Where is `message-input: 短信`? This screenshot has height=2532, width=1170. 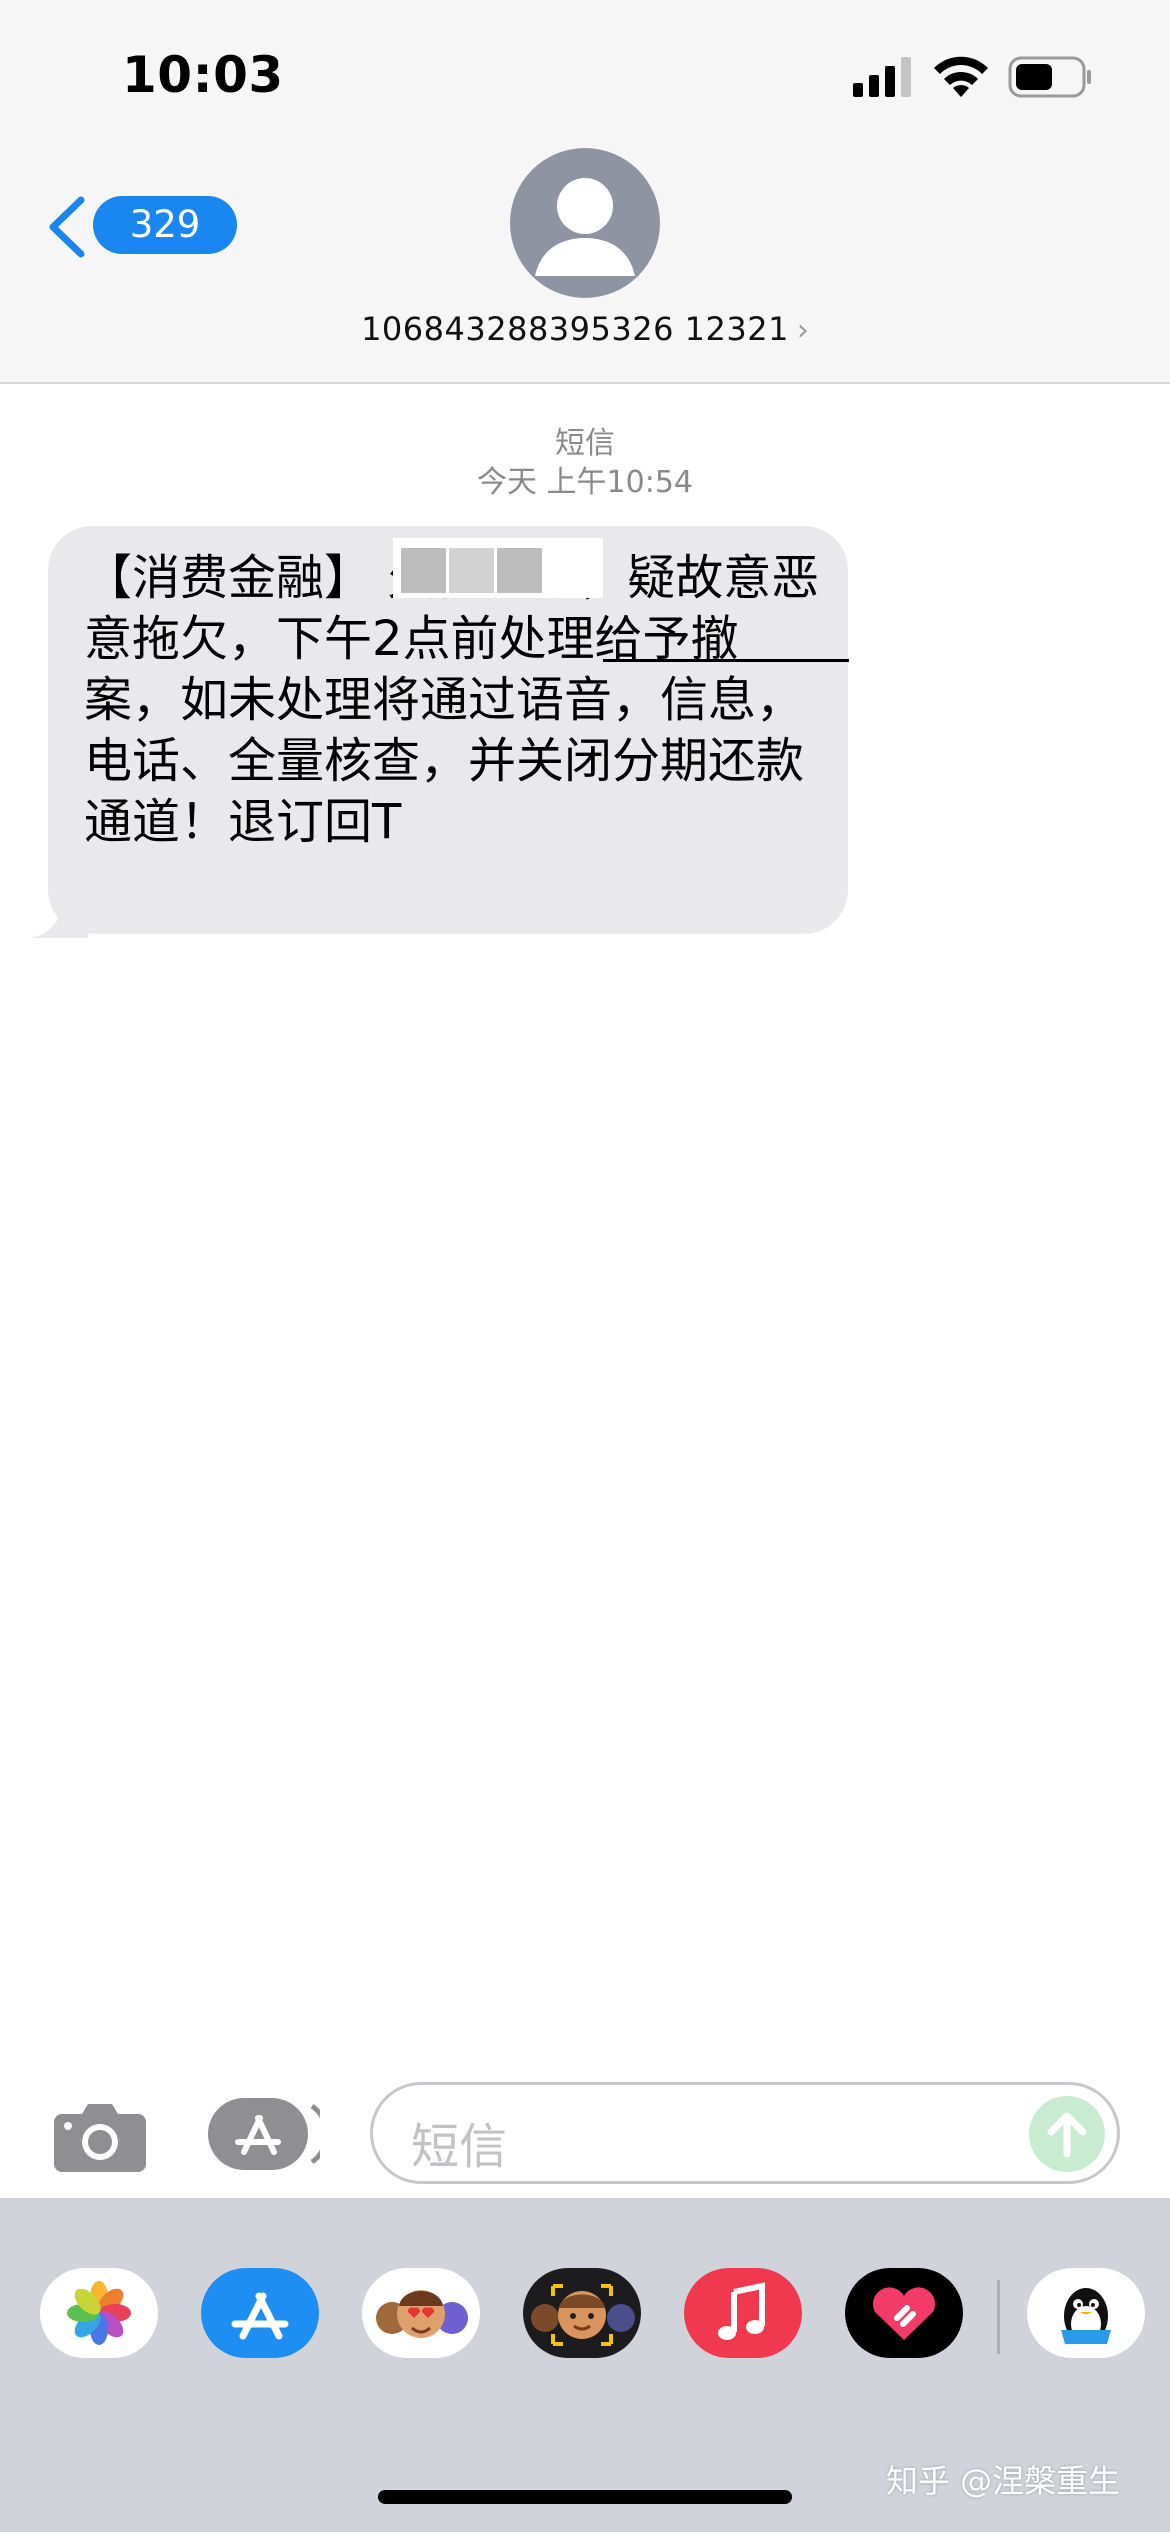 message-input: 短信 is located at coordinates (745, 2133).